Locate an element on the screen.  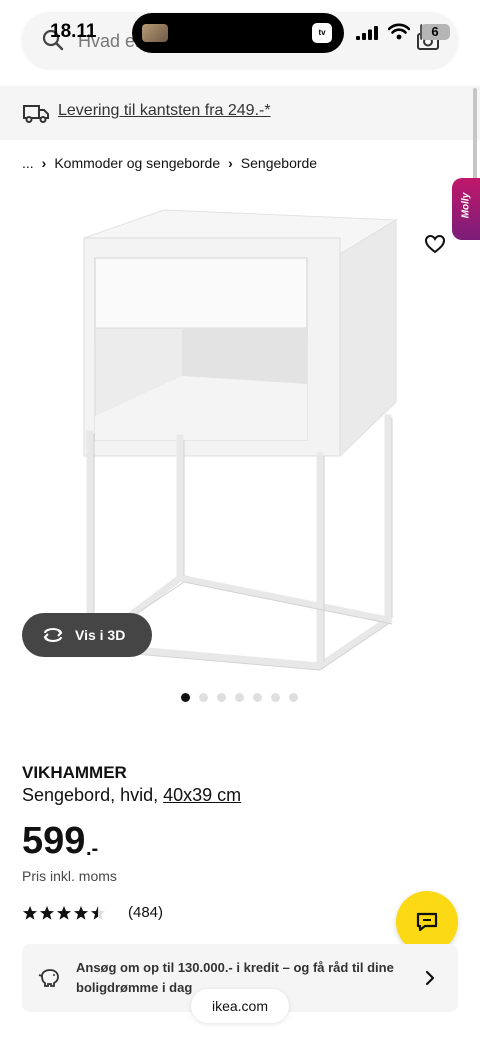
browser-url: ikea.com is located at coordinates (240, 1006).